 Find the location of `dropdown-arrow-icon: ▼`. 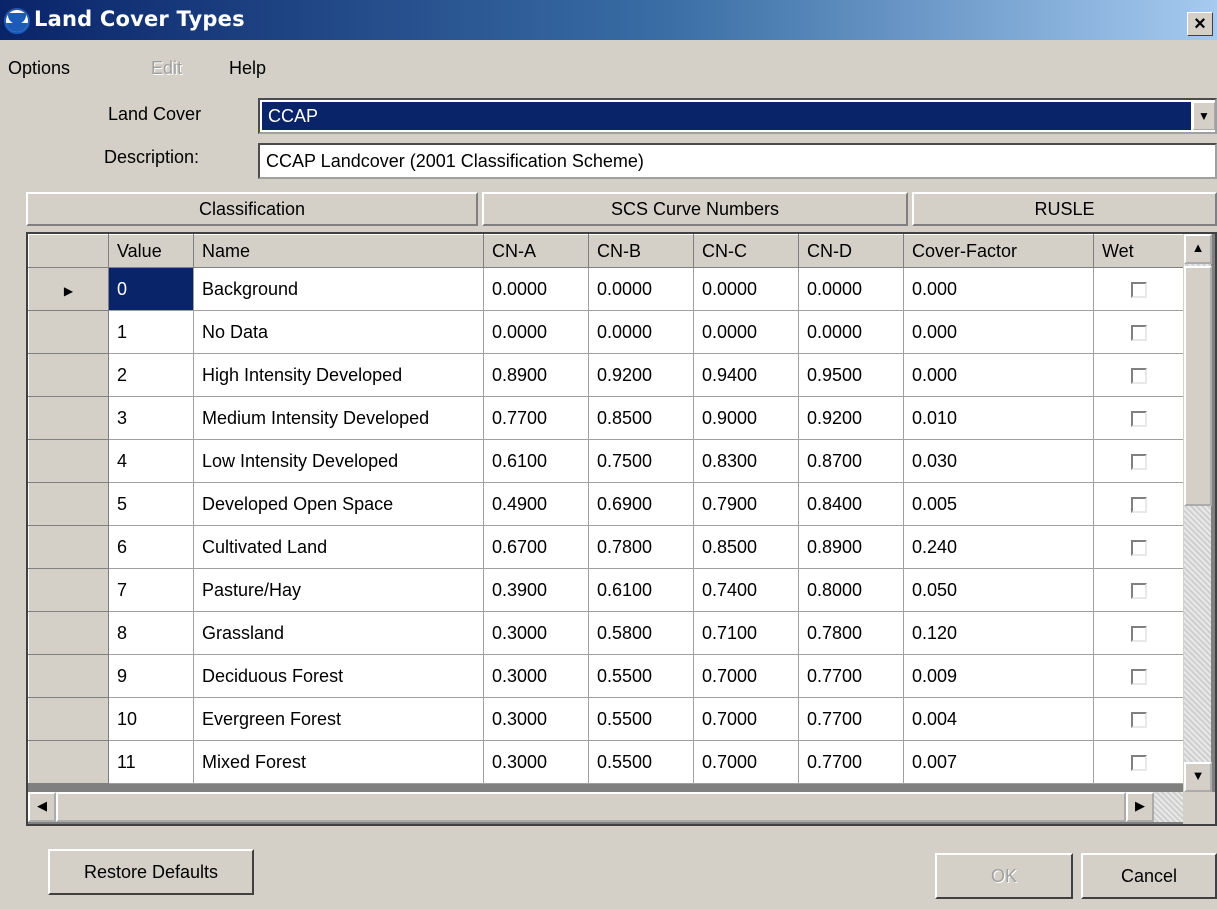

dropdown-arrow-icon: ▼ is located at coordinates (1204, 116).